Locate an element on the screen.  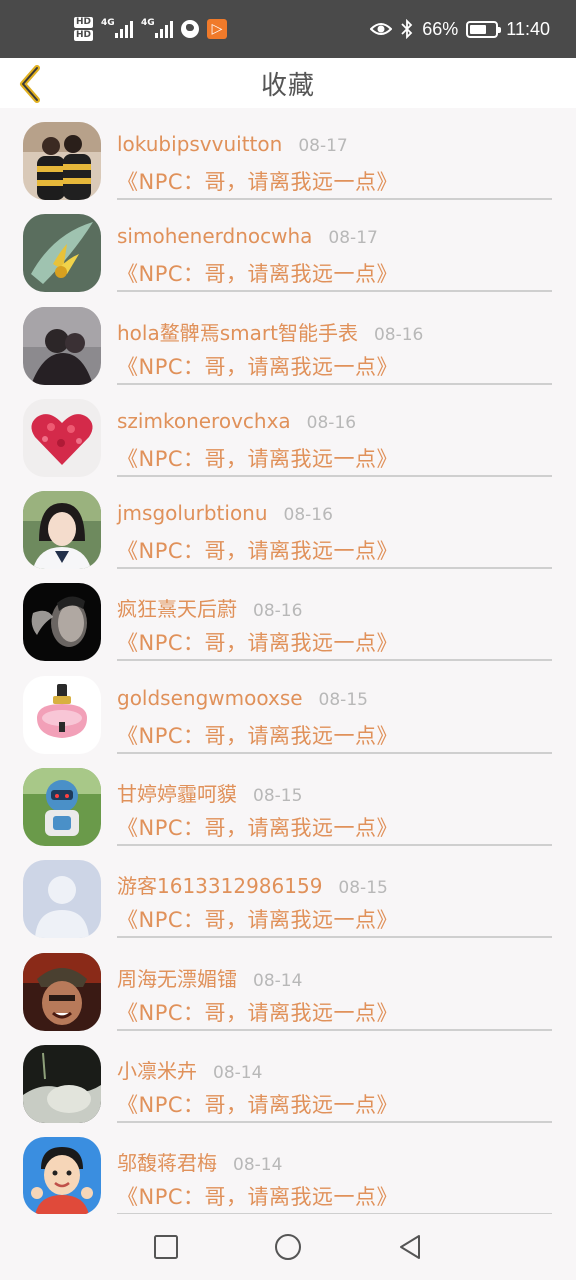
item-name: lokubipsvvuitton is located at coordinates (200, 144).